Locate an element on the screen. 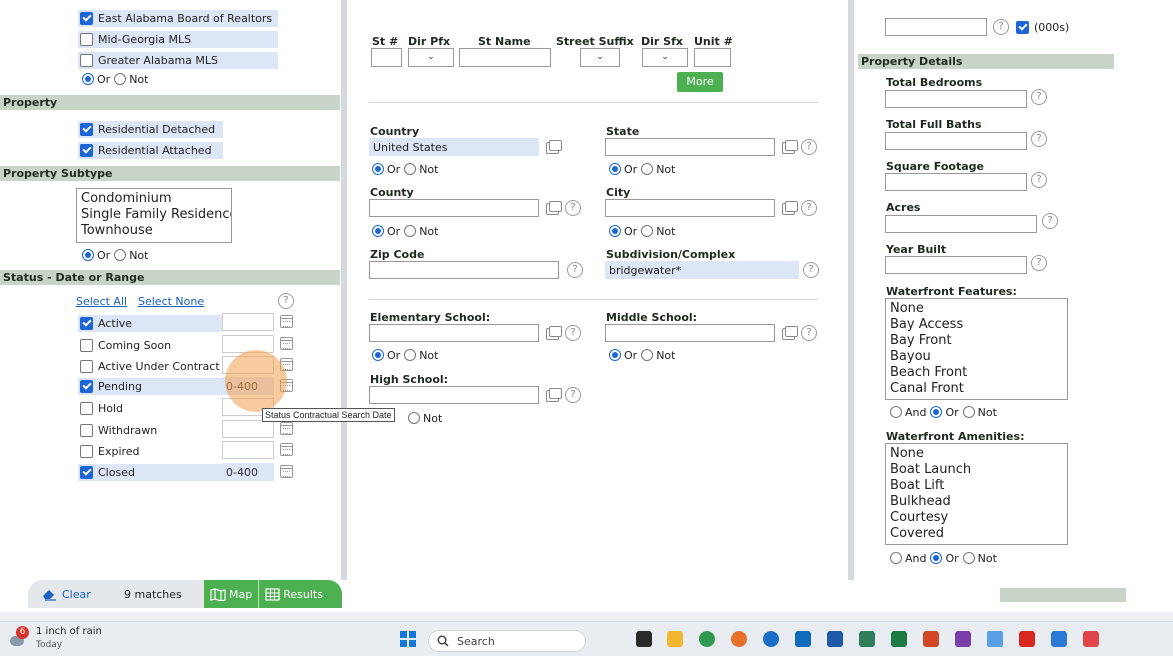 Image resolution: width=1173 pixels, height=656 pixels. taskbar-search: Search is located at coordinates (507, 641).